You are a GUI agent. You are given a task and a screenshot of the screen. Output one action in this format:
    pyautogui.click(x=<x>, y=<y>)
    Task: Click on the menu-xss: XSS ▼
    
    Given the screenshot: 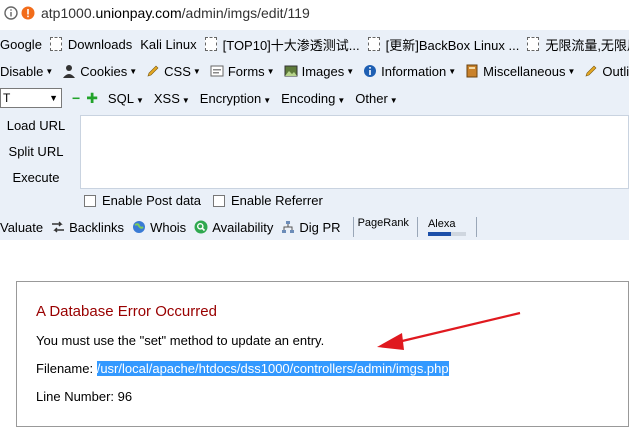 What is the action you would take?
    pyautogui.click(x=172, y=98)
    